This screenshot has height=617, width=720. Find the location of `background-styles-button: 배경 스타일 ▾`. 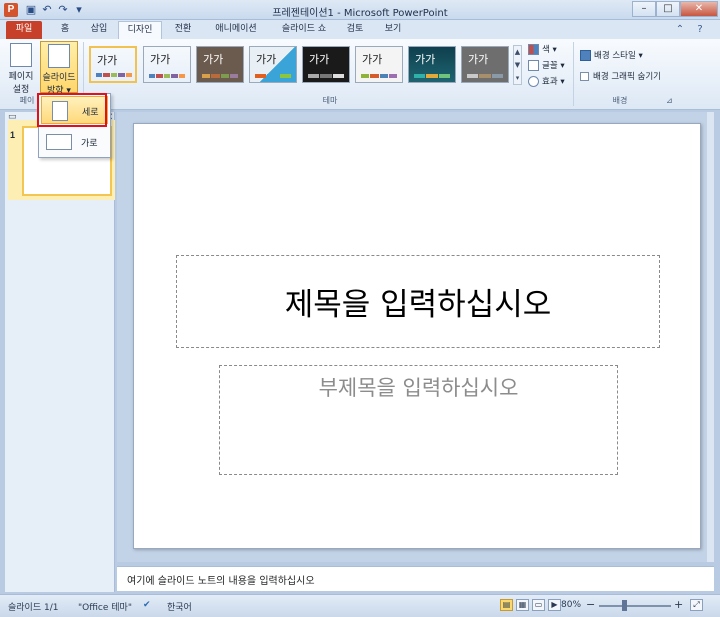

background-styles-button: 배경 스타일 ▾ is located at coordinates (611, 56).